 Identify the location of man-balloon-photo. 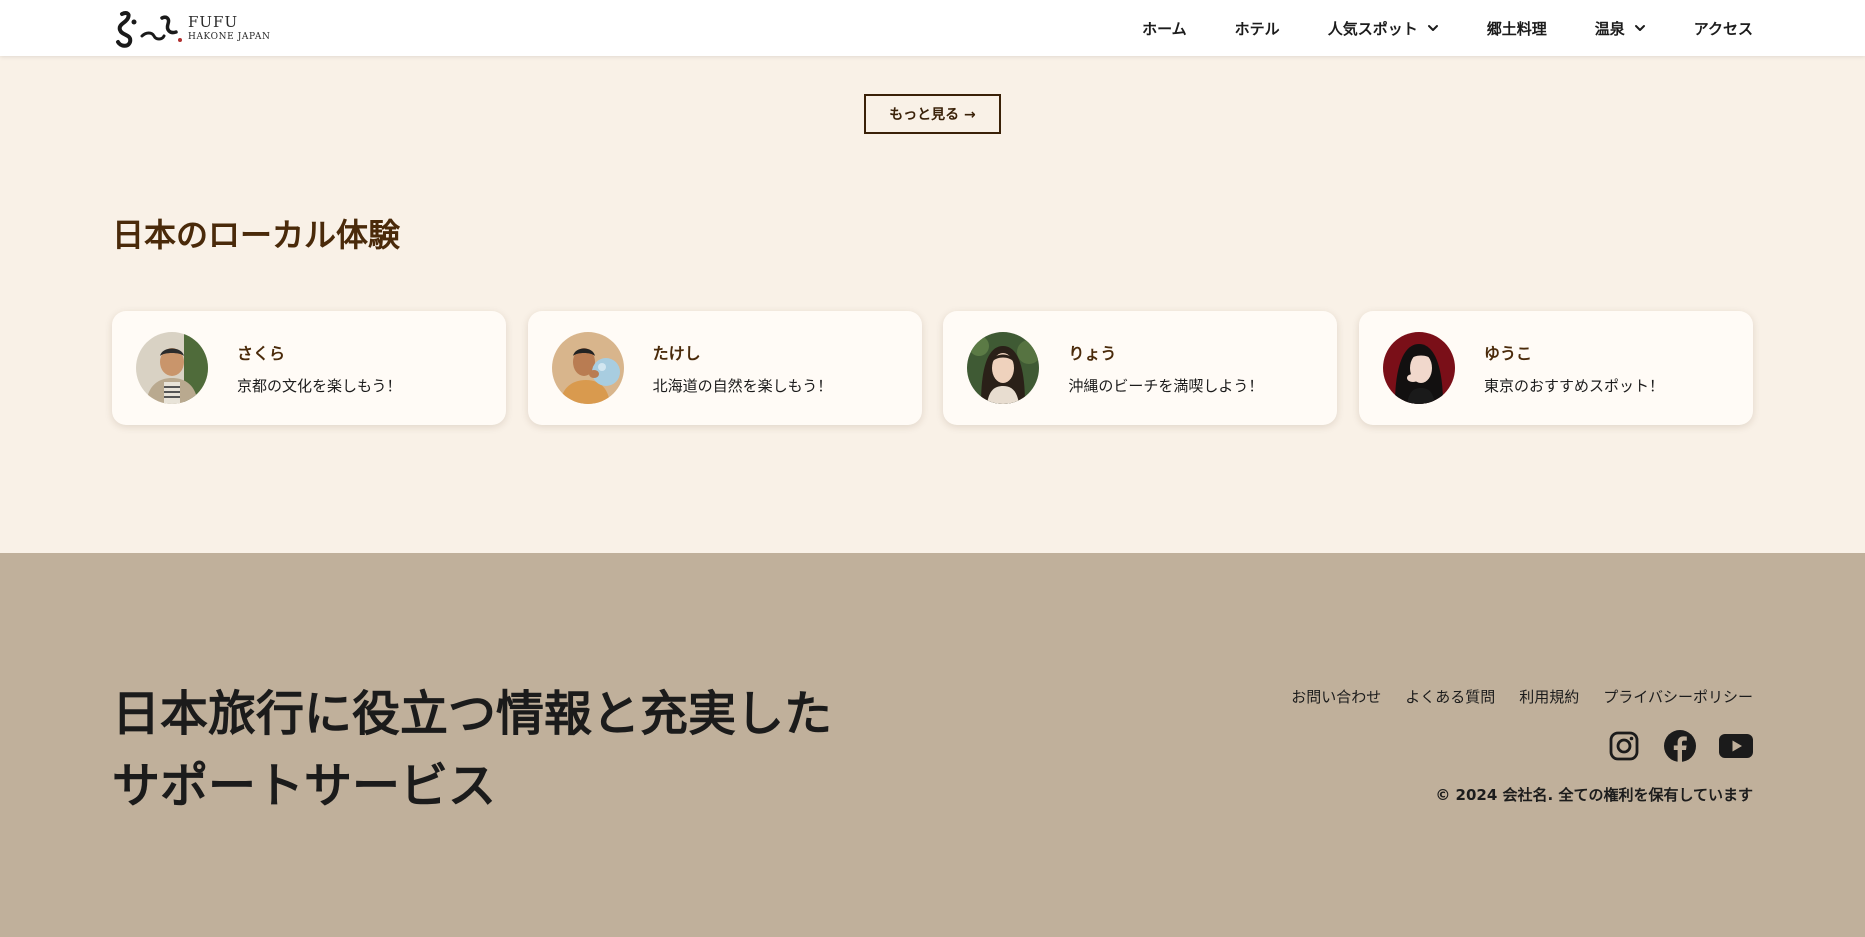
(587, 368).